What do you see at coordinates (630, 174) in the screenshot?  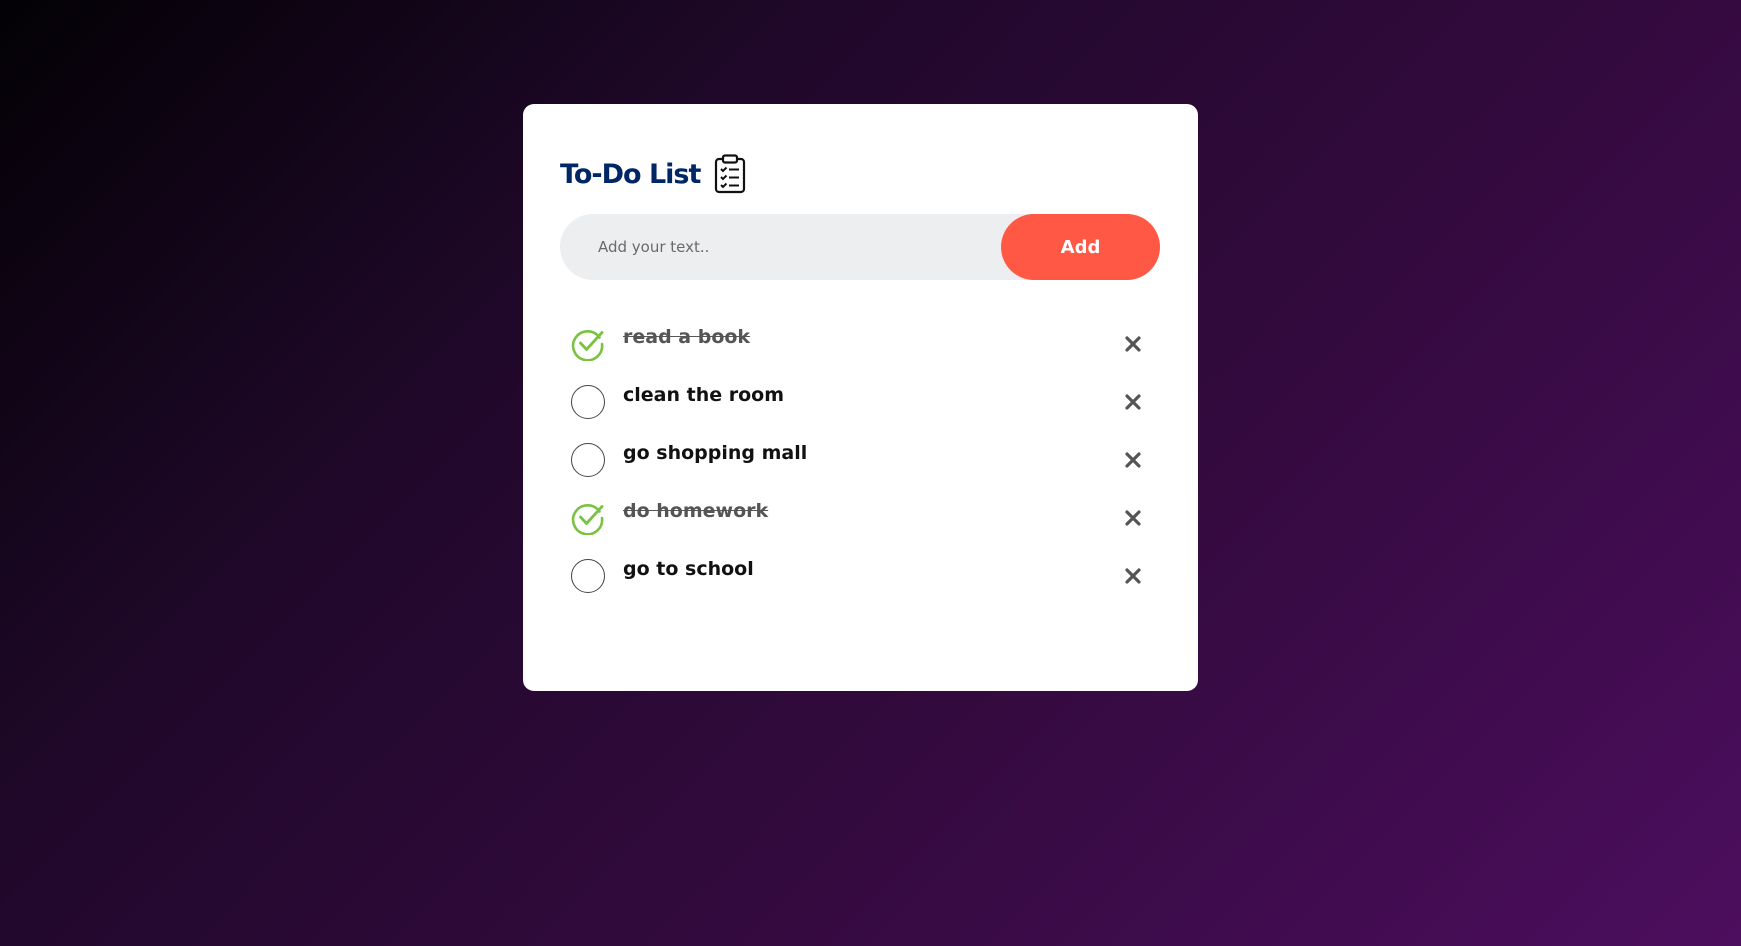 I see `page-title: To-Do List` at bounding box center [630, 174].